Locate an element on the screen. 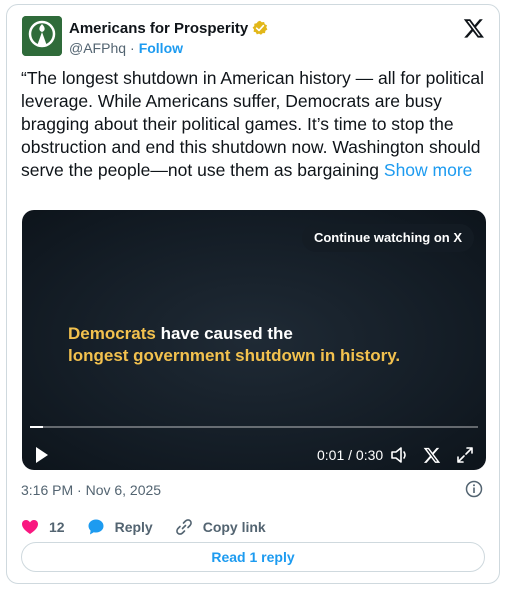 This screenshot has height=591, width=510. video-progress-bar is located at coordinates (254, 427).